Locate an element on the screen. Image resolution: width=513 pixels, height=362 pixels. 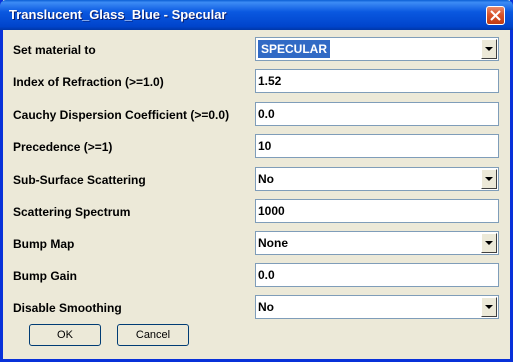
bump-gain-label: Bump Gain is located at coordinates (45, 276).